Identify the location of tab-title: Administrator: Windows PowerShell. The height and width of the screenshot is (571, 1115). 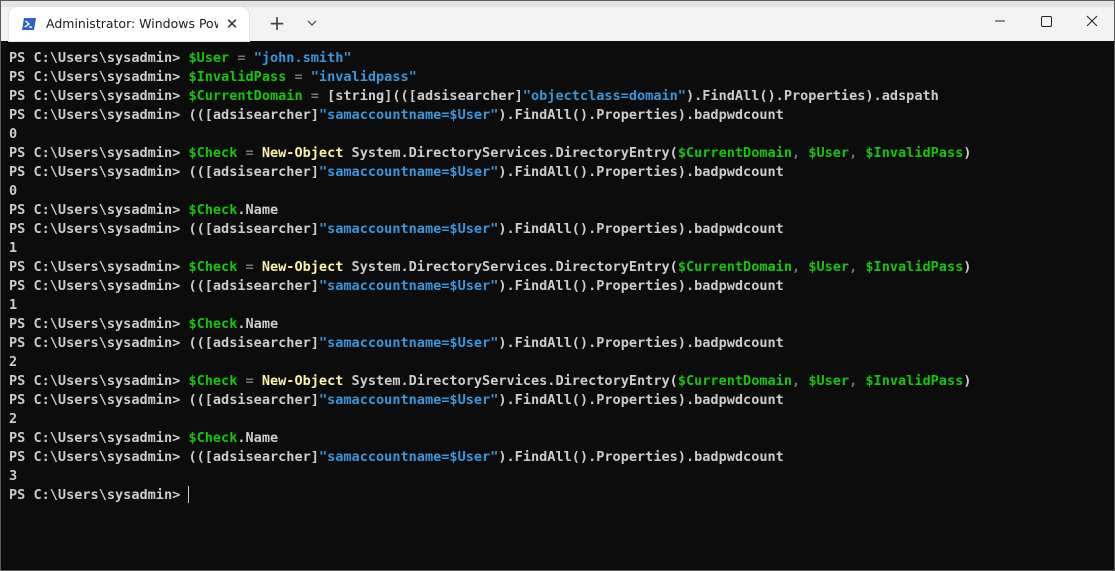
(132, 23).